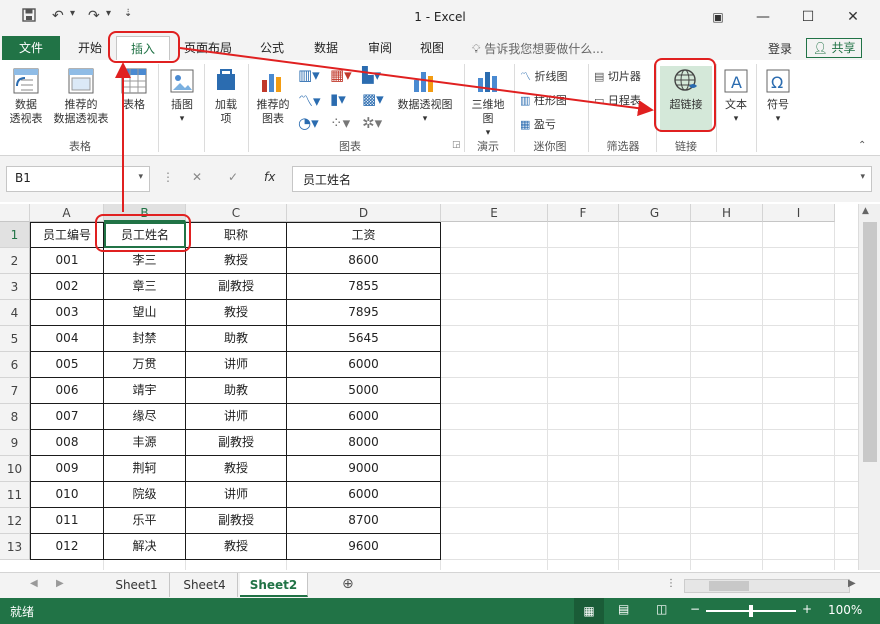  I want to click on zoom-out-icon: −, so click(695, 609).